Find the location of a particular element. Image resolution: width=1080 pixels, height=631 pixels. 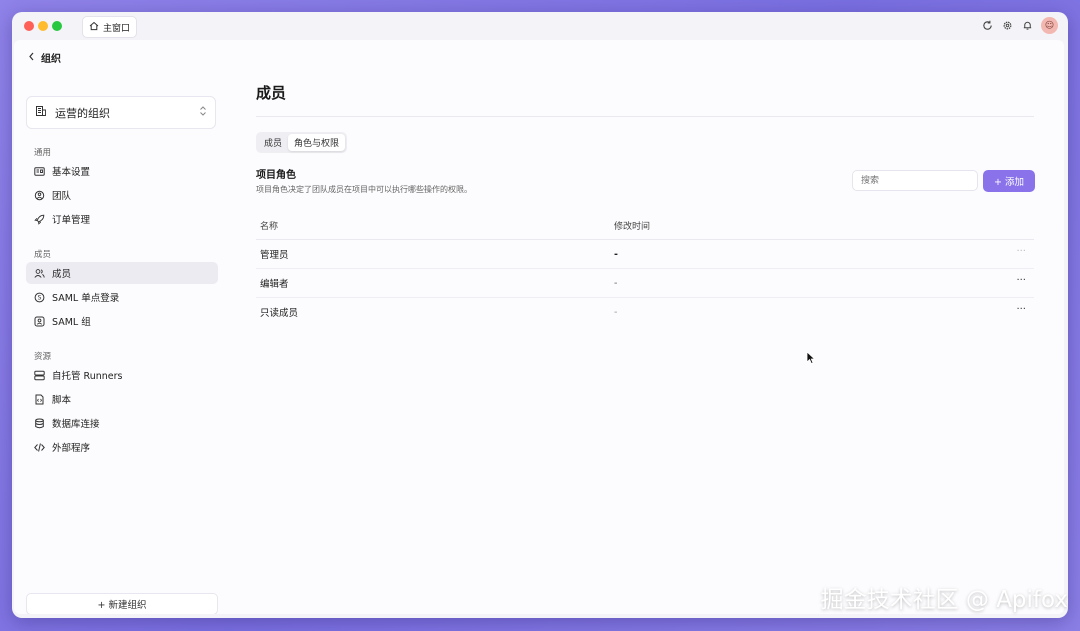

sidebar-item-label: 团队 is located at coordinates (62, 196).